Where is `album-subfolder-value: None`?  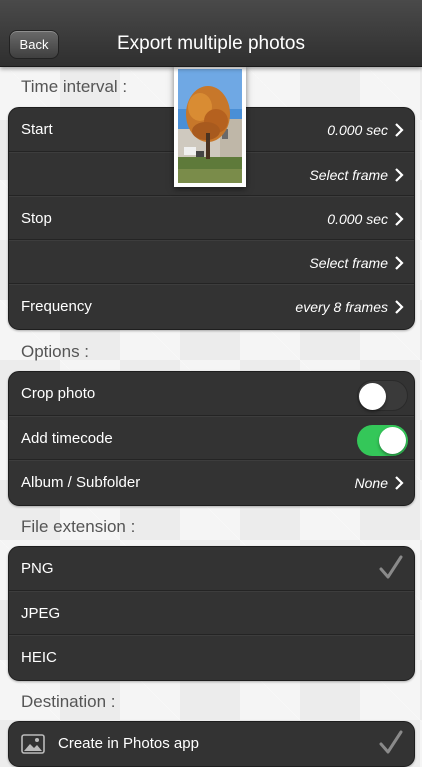
album-subfolder-value: None is located at coordinates (371, 483).